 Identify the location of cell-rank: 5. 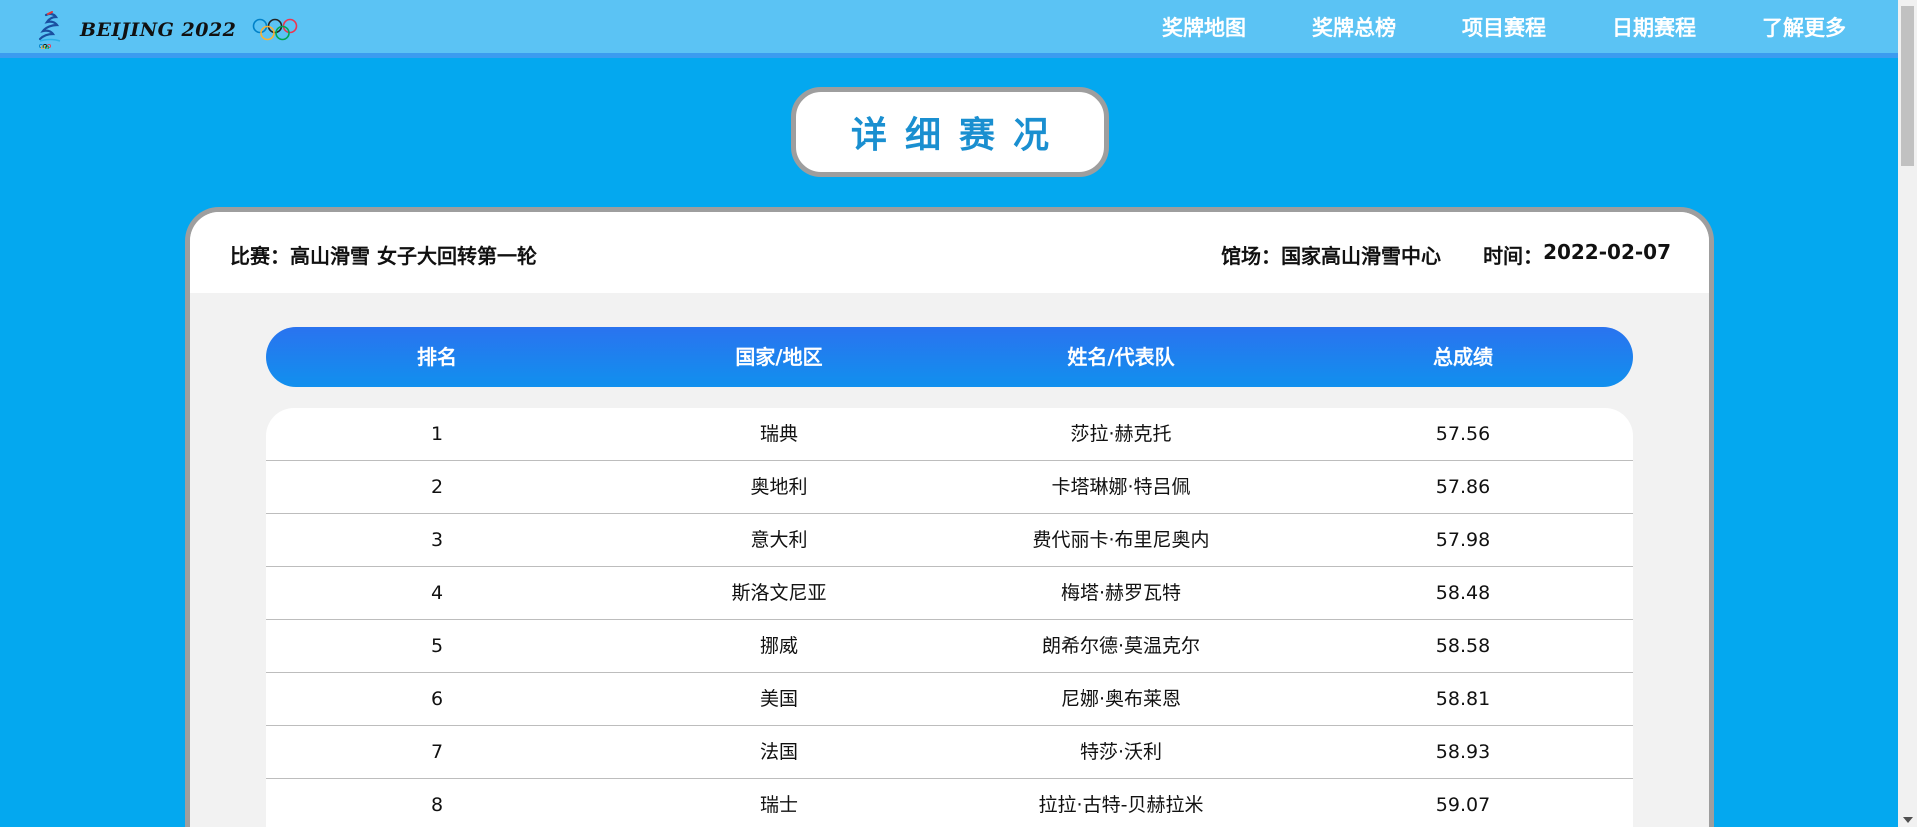
(437, 646).